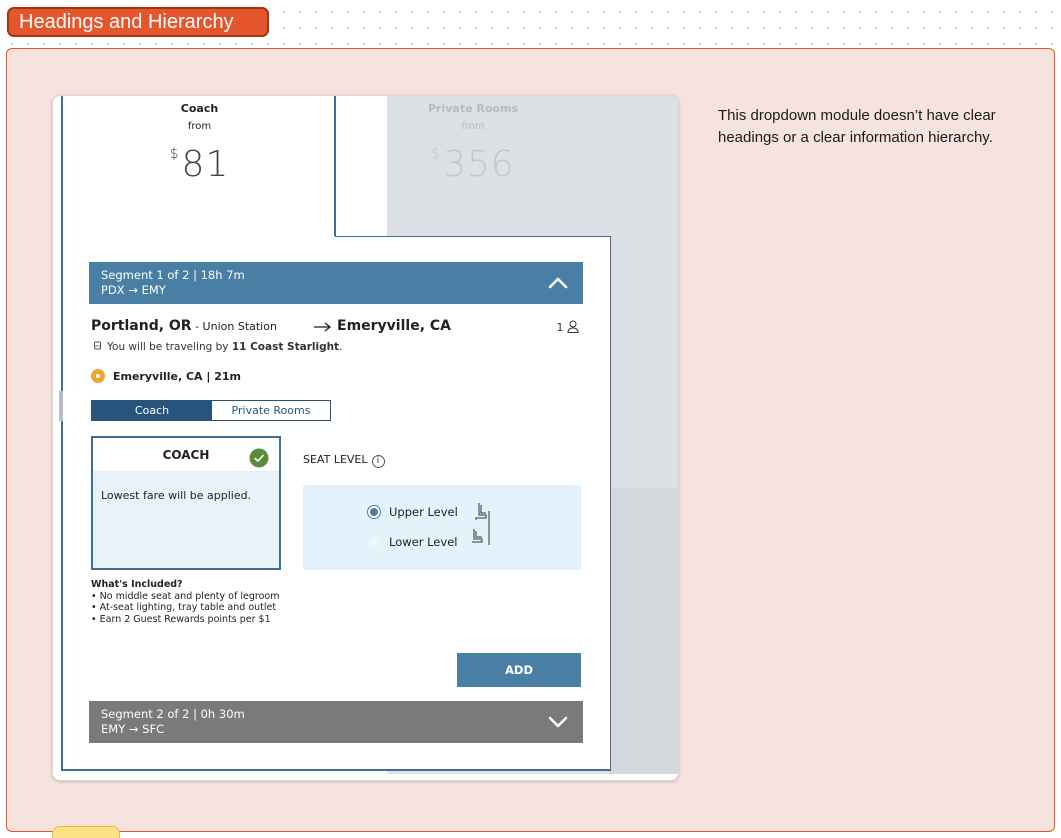 The image size is (1061, 838). I want to click on origin-station: - Union Station, so click(234, 326).